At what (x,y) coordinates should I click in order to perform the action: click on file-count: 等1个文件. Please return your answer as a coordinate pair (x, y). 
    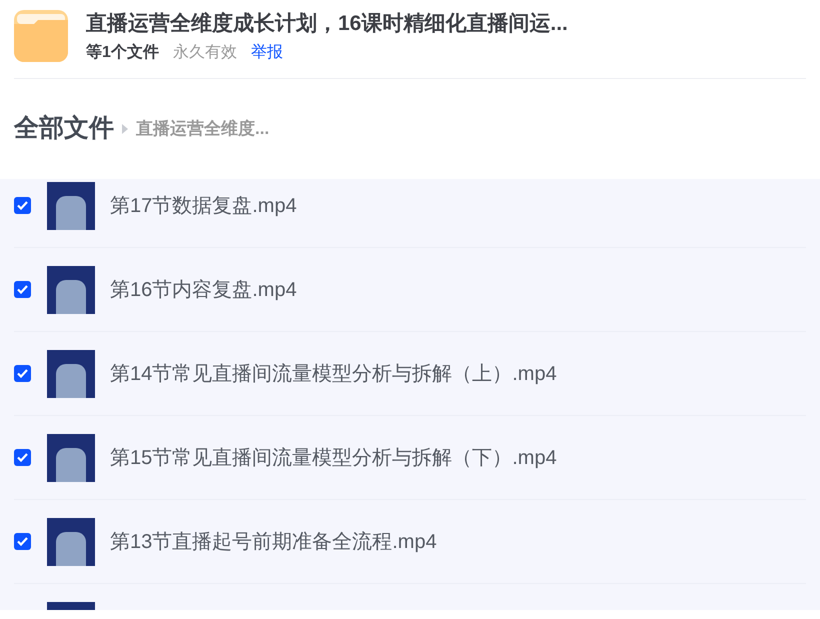
    Looking at the image, I should click on (122, 53).